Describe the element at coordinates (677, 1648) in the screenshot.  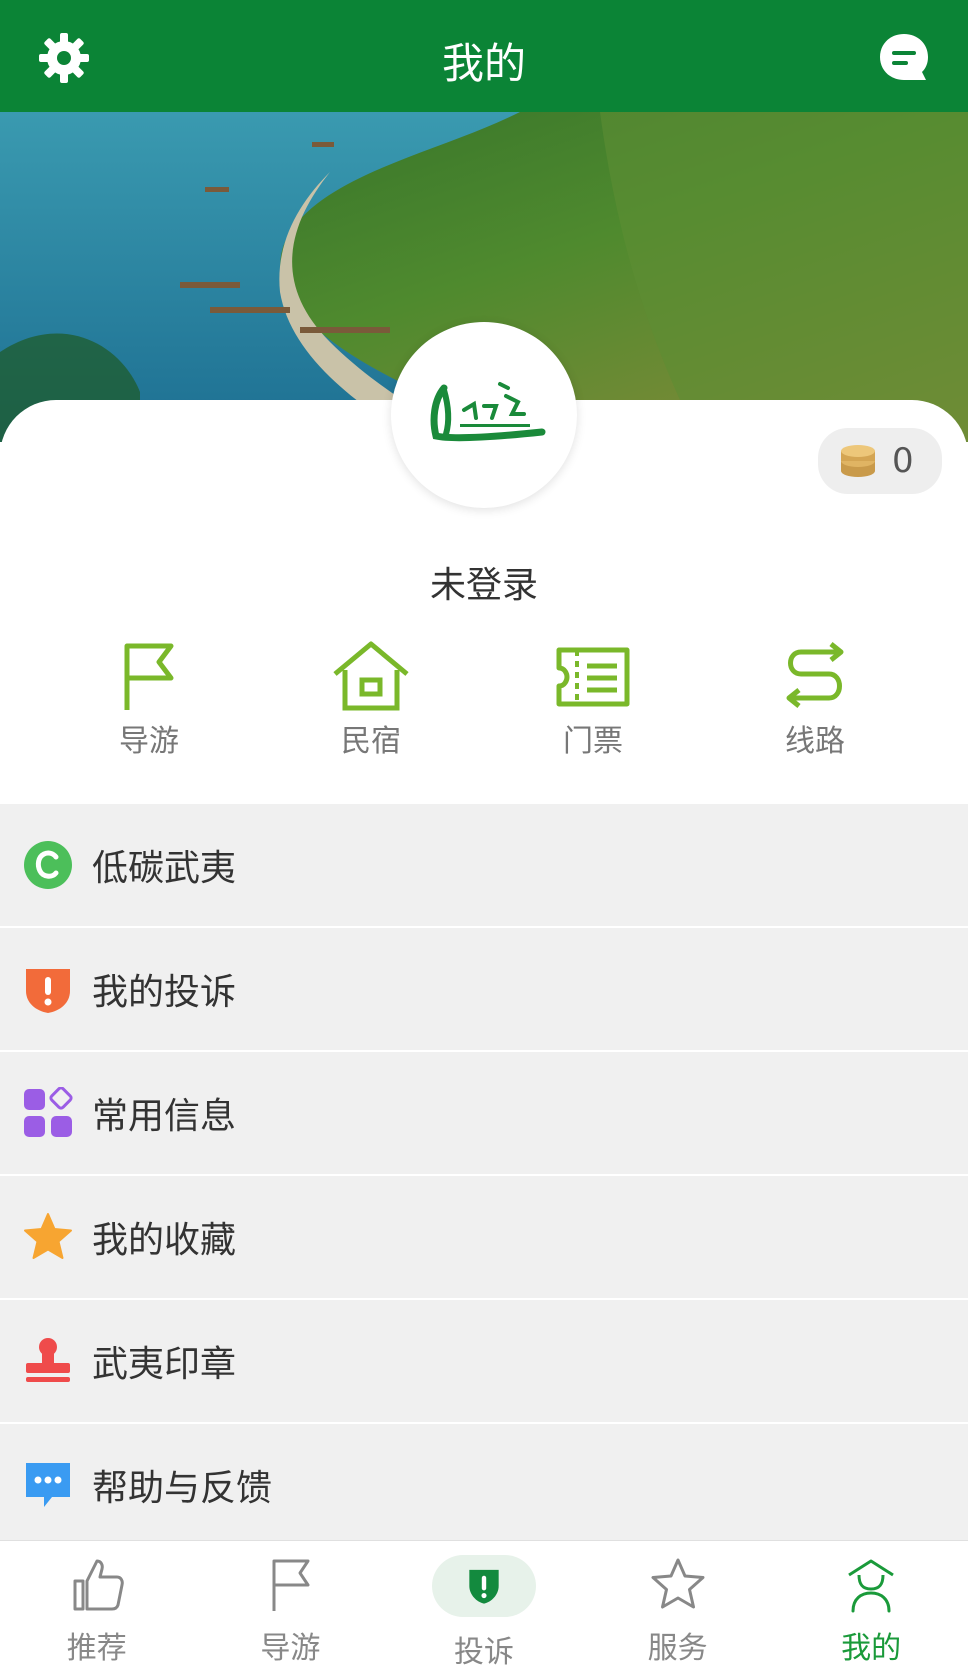
I see `tab-label: 服务` at that location.